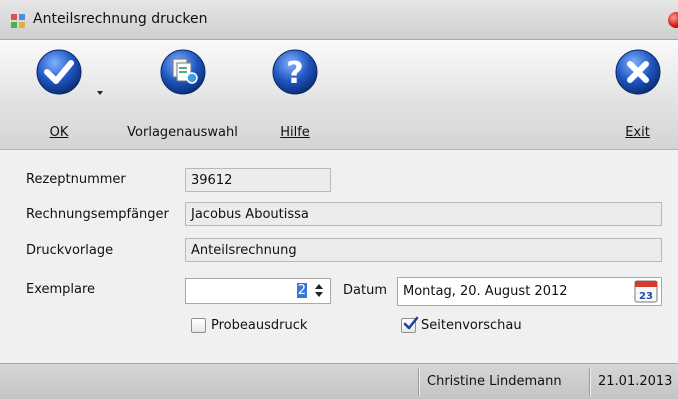 This screenshot has width=678, height=399. What do you see at coordinates (319, 294) in the screenshot?
I see `stepper-down-icon` at bounding box center [319, 294].